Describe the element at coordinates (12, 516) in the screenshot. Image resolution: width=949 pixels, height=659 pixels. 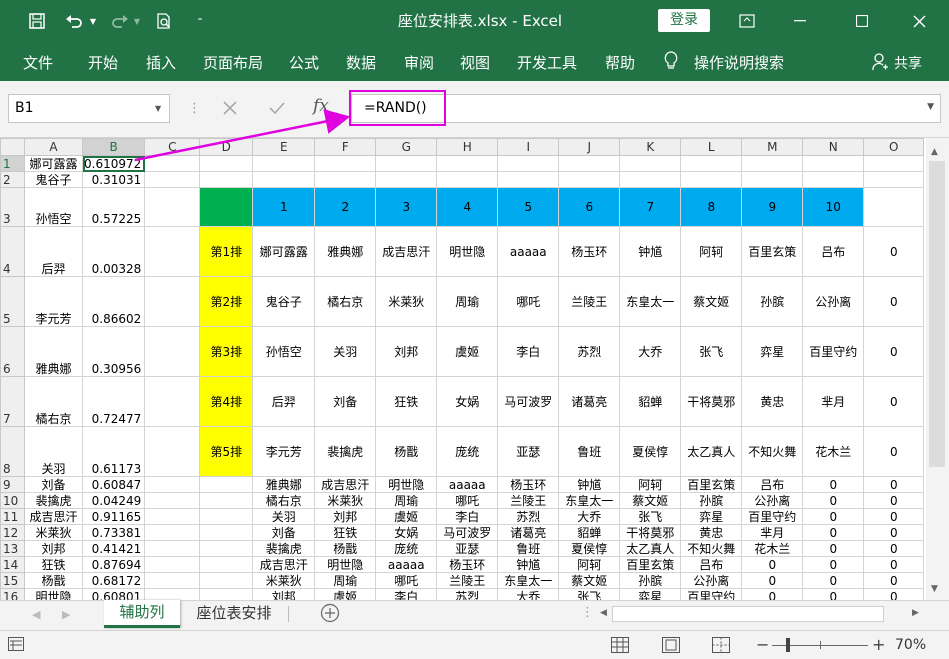
I see `row-header: 11` at that location.